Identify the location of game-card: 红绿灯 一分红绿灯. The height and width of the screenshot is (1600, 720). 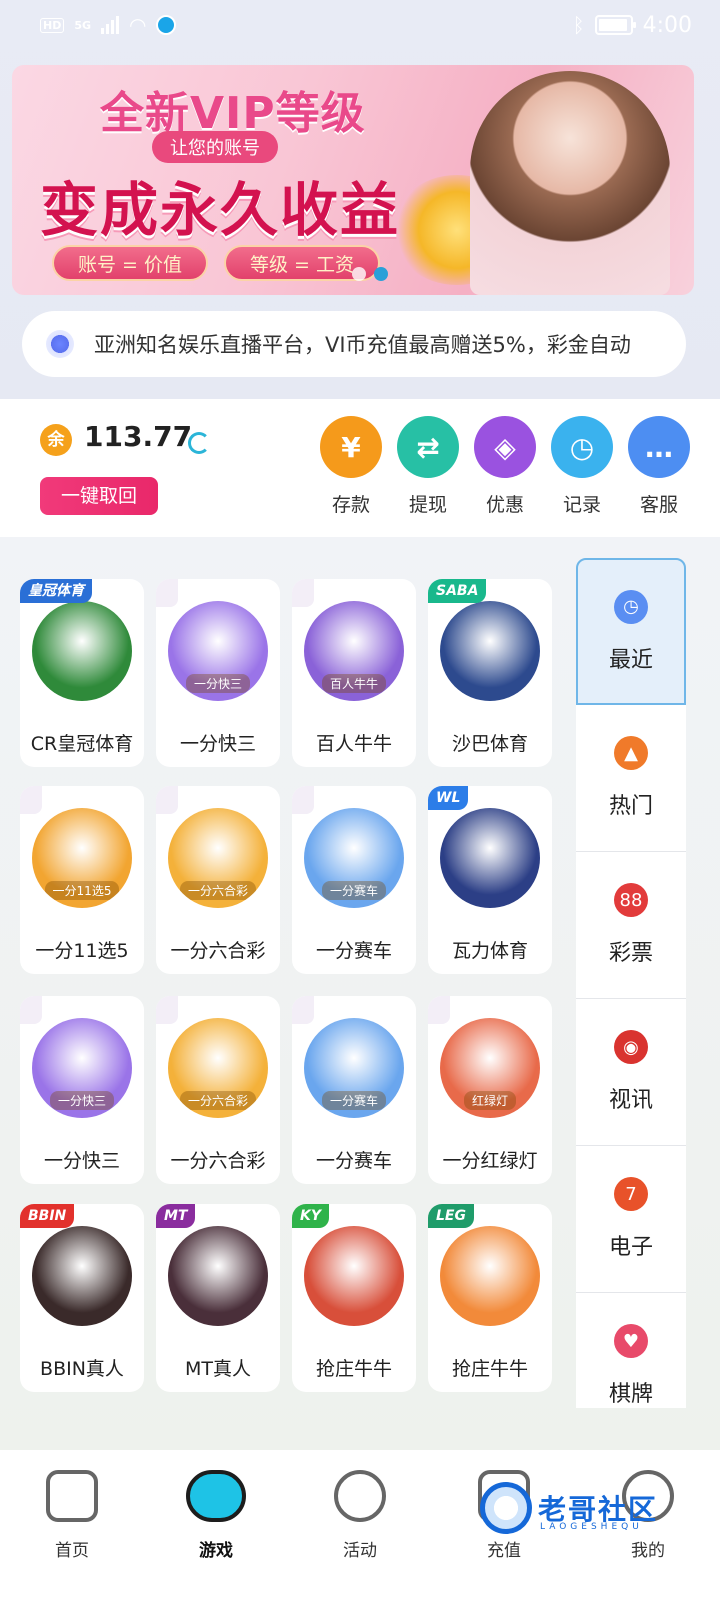
(490, 1090).